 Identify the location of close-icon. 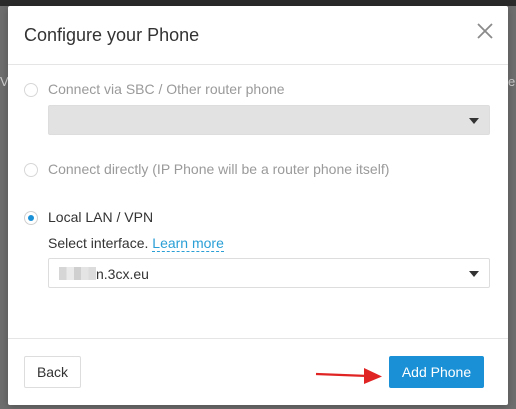
(485, 31).